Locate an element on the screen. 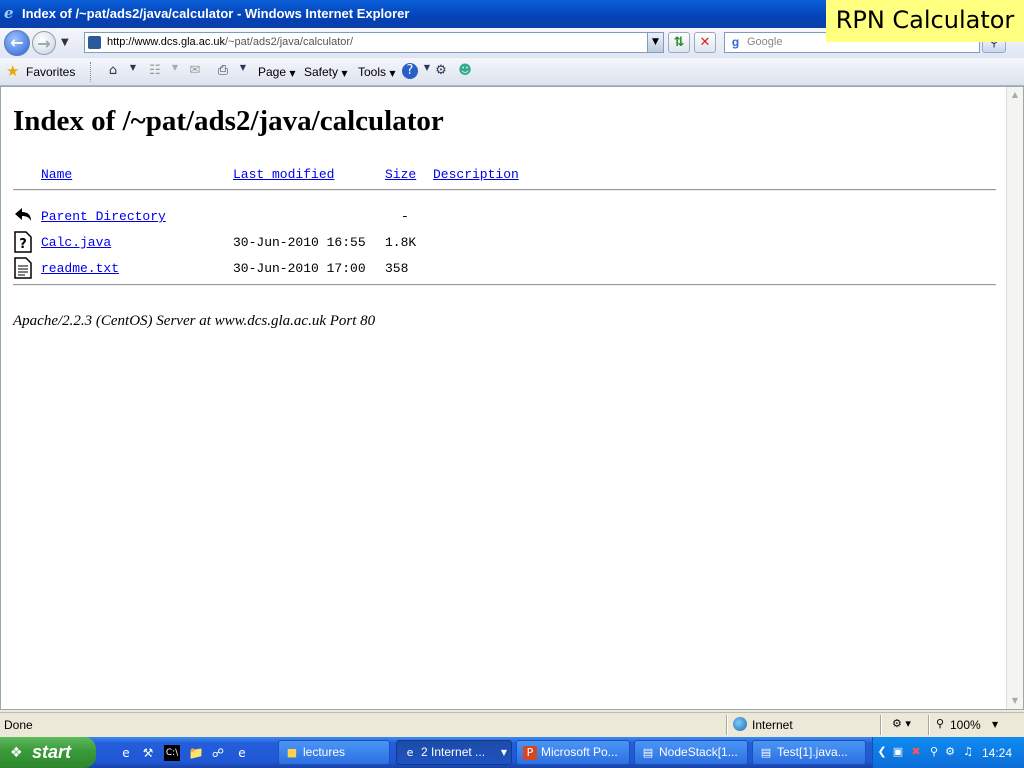  footer-rule is located at coordinates (504, 285).